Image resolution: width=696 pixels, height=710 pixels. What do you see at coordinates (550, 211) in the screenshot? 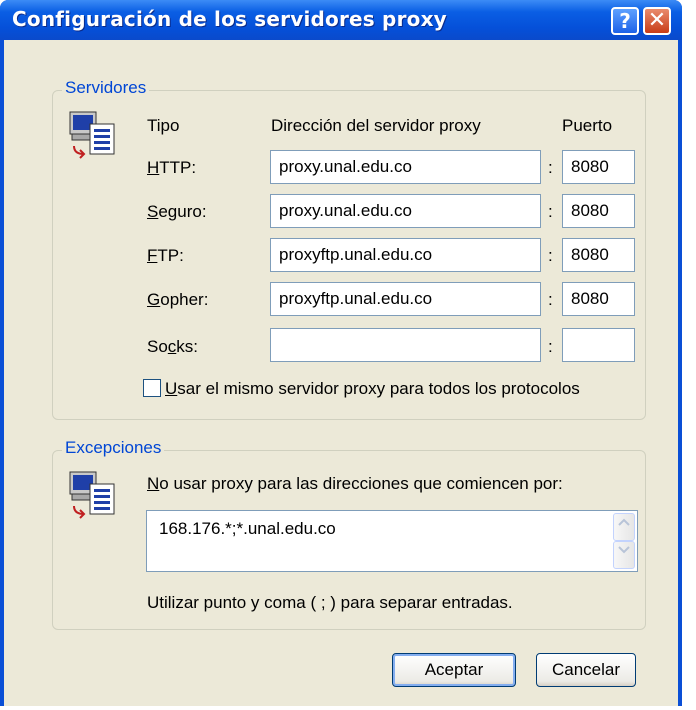
I see `secure-colon: :` at bounding box center [550, 211].